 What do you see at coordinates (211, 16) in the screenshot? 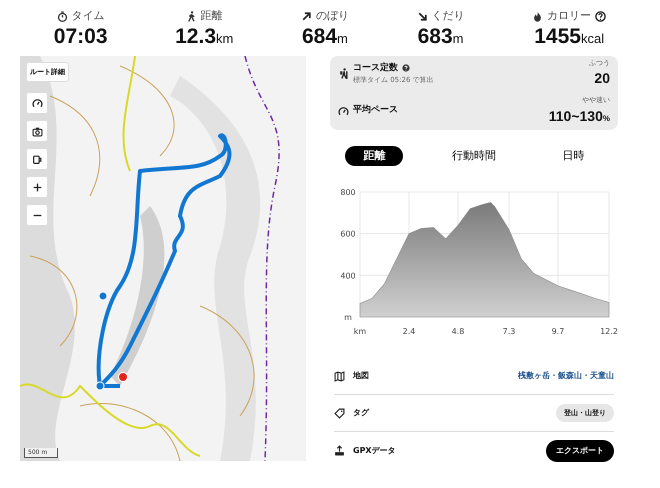
I see `stat-label: 距離` at bounding box center [211, 16].